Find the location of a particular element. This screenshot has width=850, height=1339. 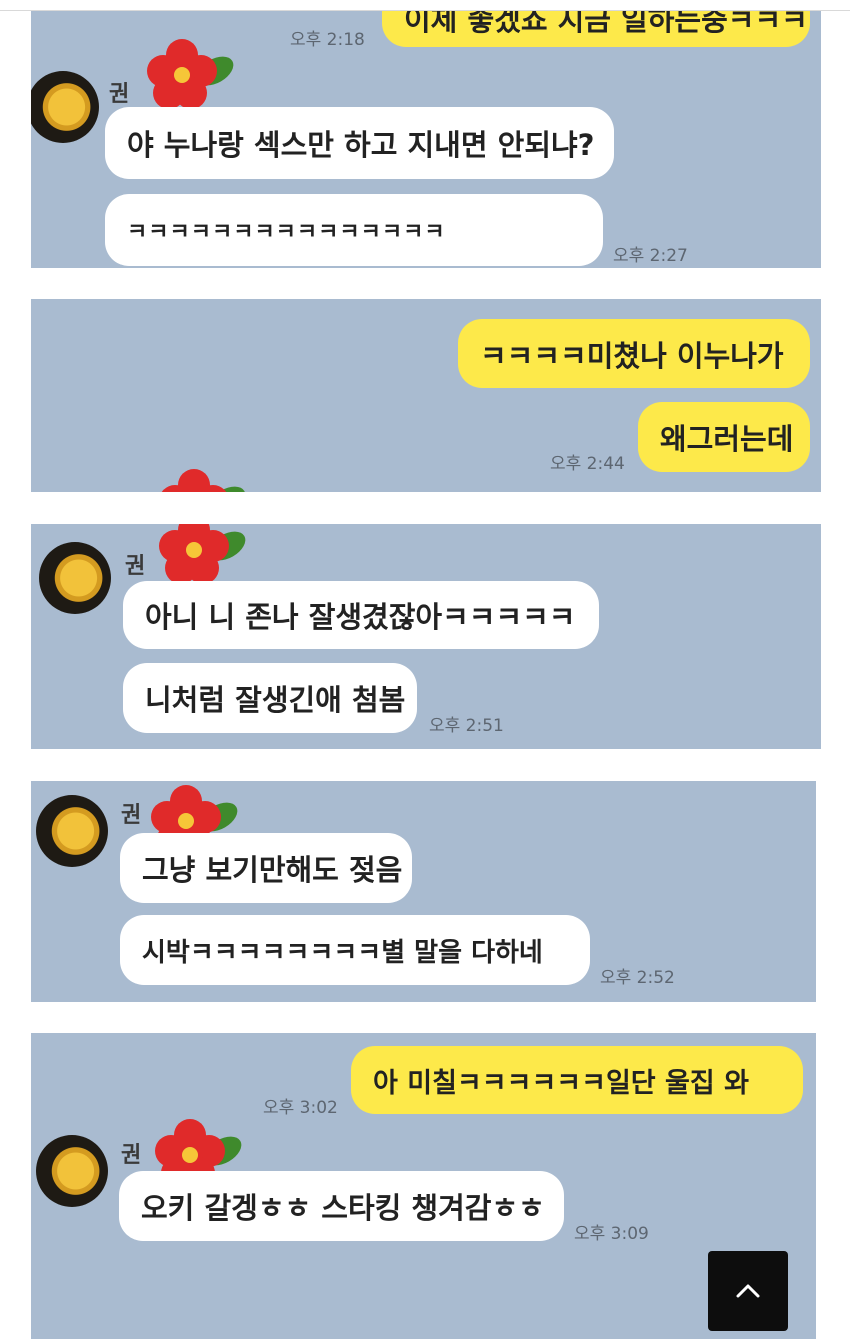

their-message-bubble: ㅋㅋㅋㅋㅋㅋㅋㅋㅋㅋㅋㅋㅋㅋㅋ is located at coordinates (354, 230).